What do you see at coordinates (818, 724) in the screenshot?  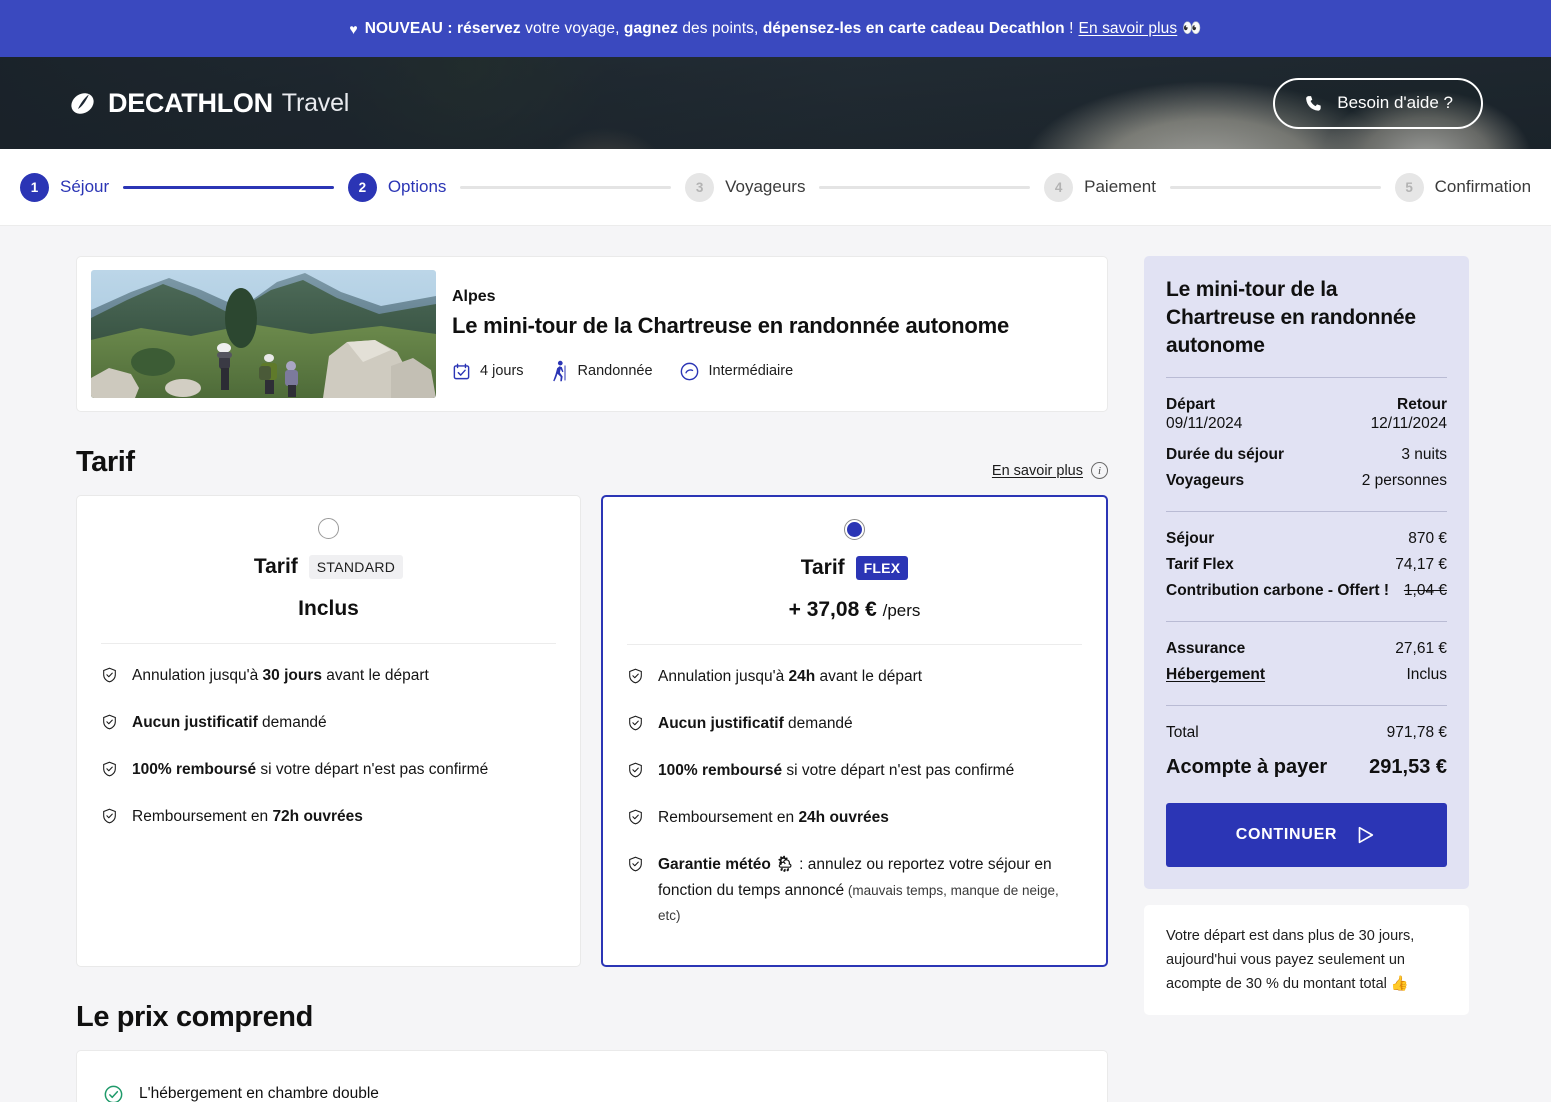 I see `feature-post: demandé` at bounding box center [818, 724].